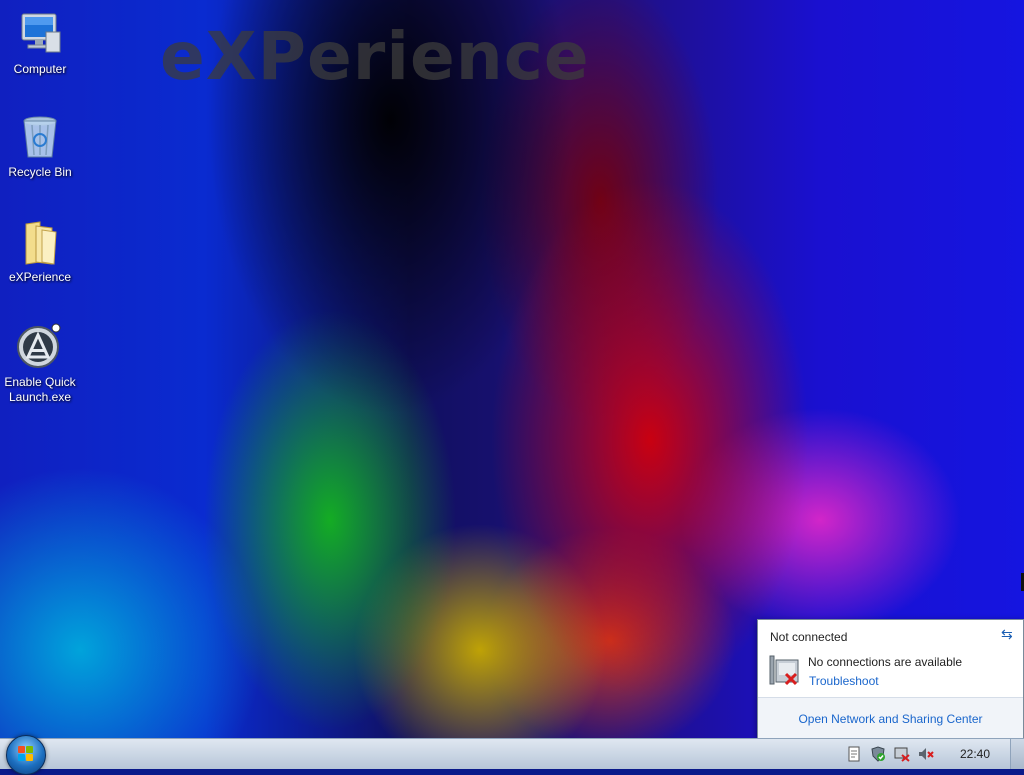 This screenshot has height=775, width=1024. What do you see at coordinates (40, 277) in the screenshot?
I see `desktop-icon-label: eXPerience` at bounding box center [40, 277].